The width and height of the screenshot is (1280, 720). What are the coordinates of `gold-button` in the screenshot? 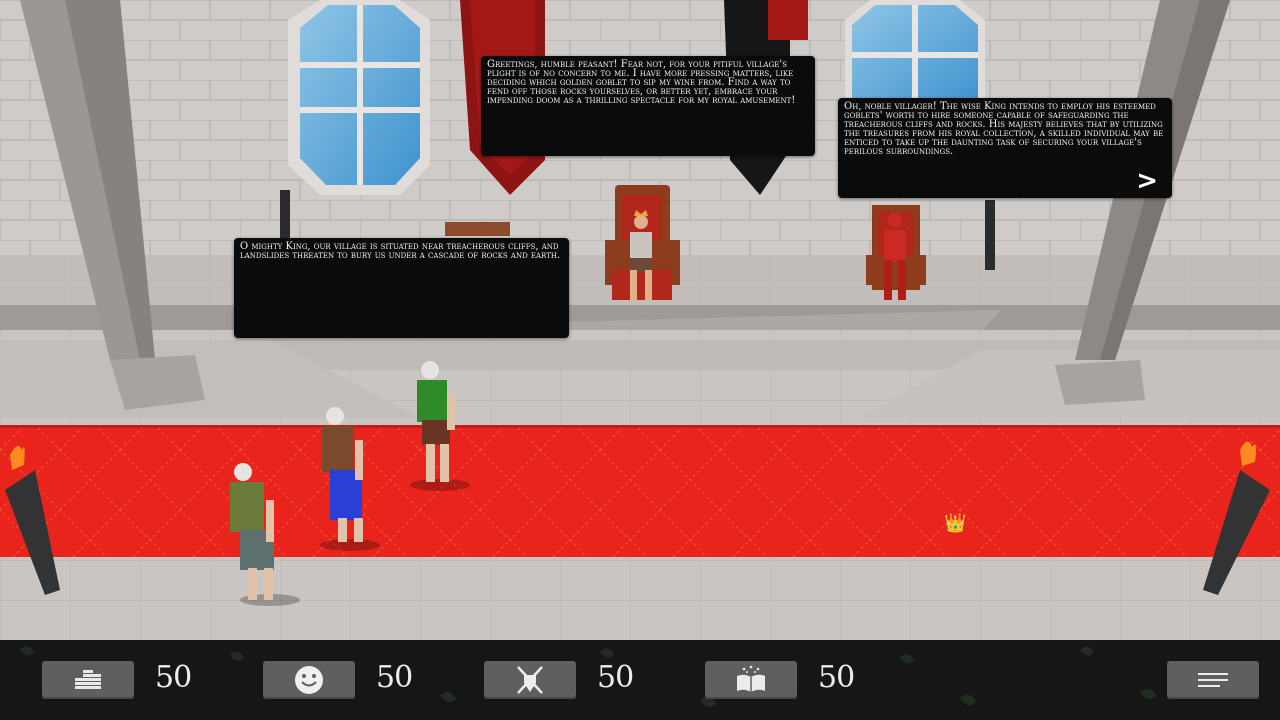 It's located at (88, 680).